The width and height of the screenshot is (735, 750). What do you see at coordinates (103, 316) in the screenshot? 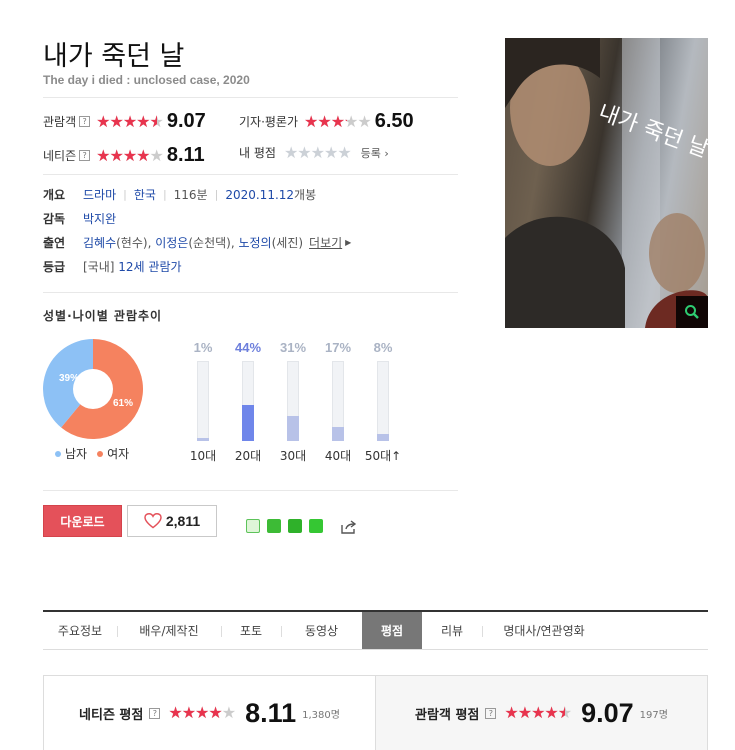
I see `trend-title: 성별·나이별 관람추이` at bounding box center [103, 316].